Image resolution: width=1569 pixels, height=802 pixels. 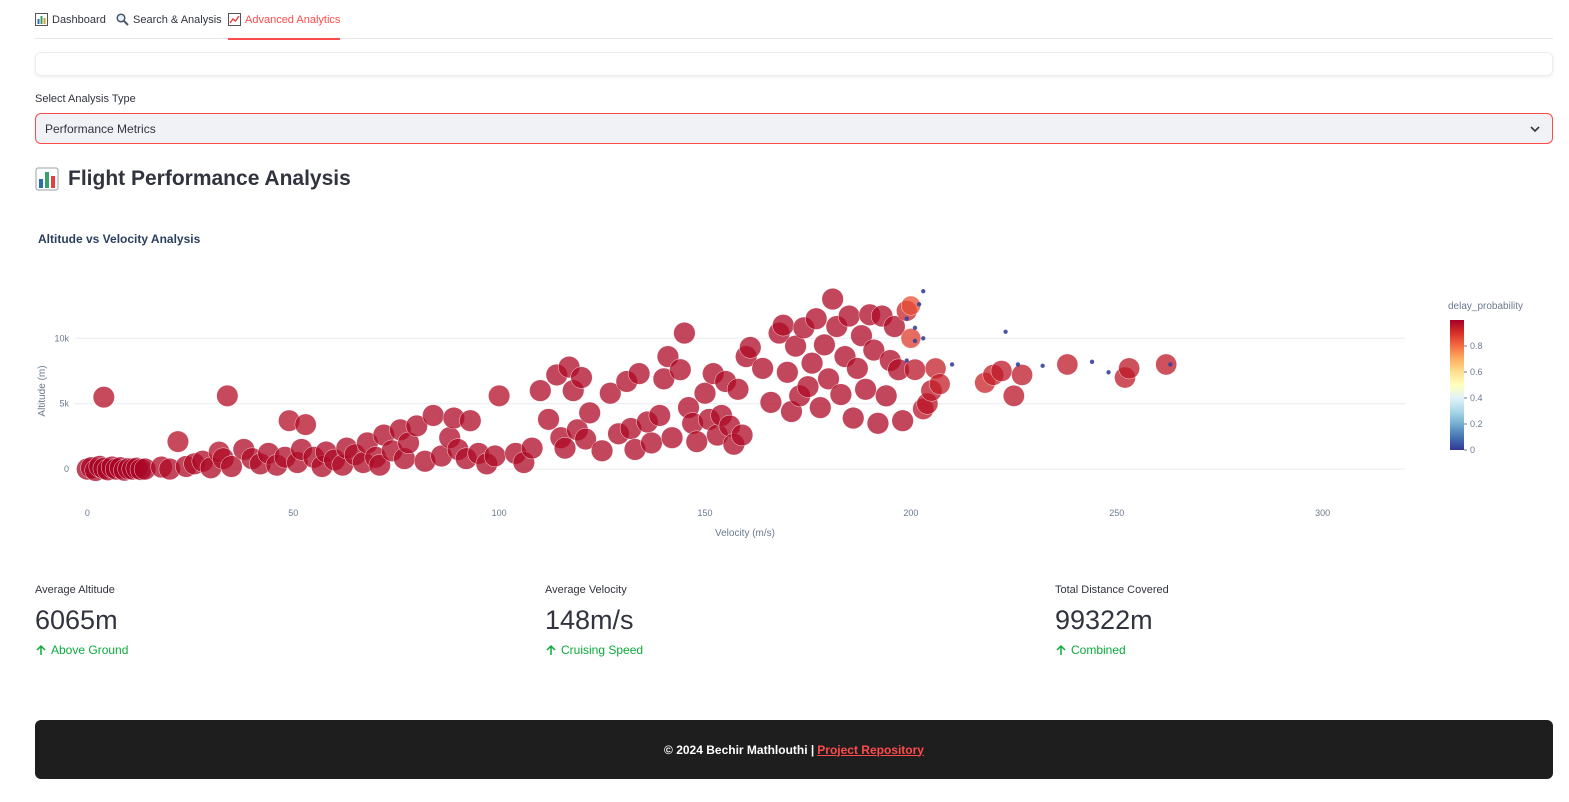 I want to click on metric-label: Total Distance Covered, so click(x=1112, y=590).